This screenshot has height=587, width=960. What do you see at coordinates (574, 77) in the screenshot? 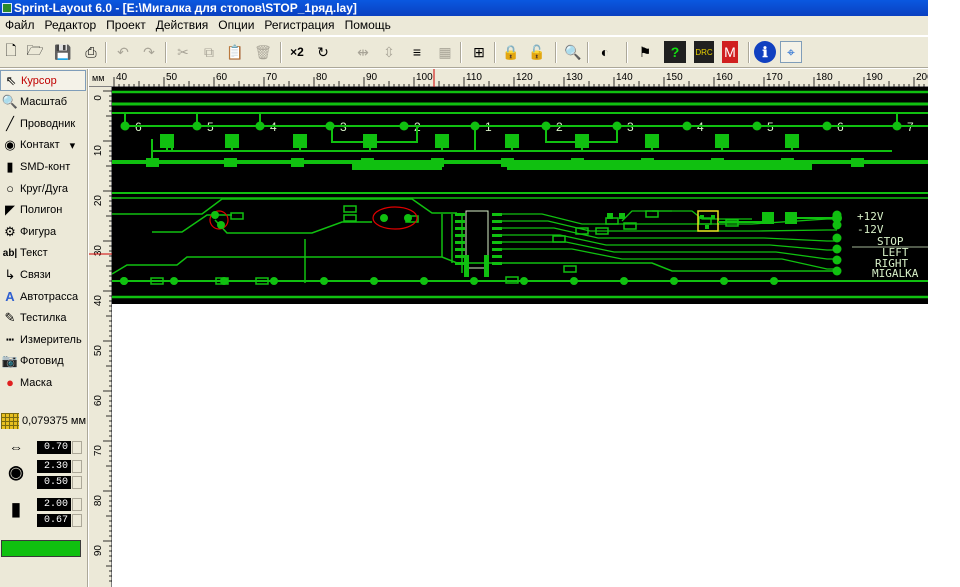
I see `ruler-label: 130` at bounding box center [574, 77].